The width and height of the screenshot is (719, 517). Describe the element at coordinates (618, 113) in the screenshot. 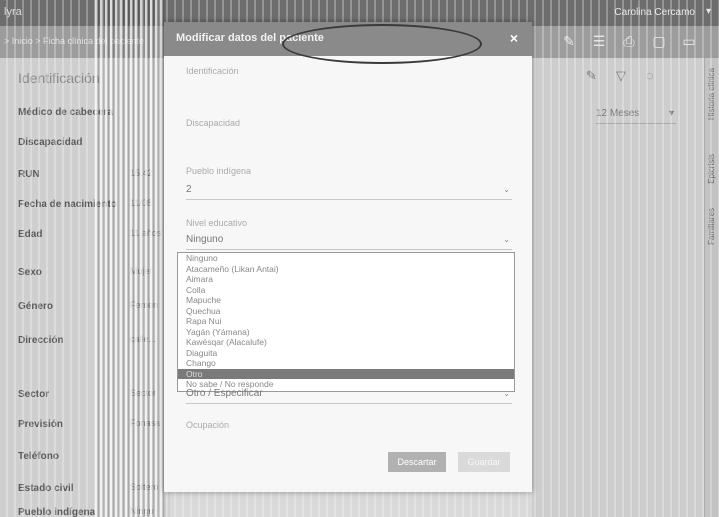

I see `months-select-value: 12 Meses` at that location.